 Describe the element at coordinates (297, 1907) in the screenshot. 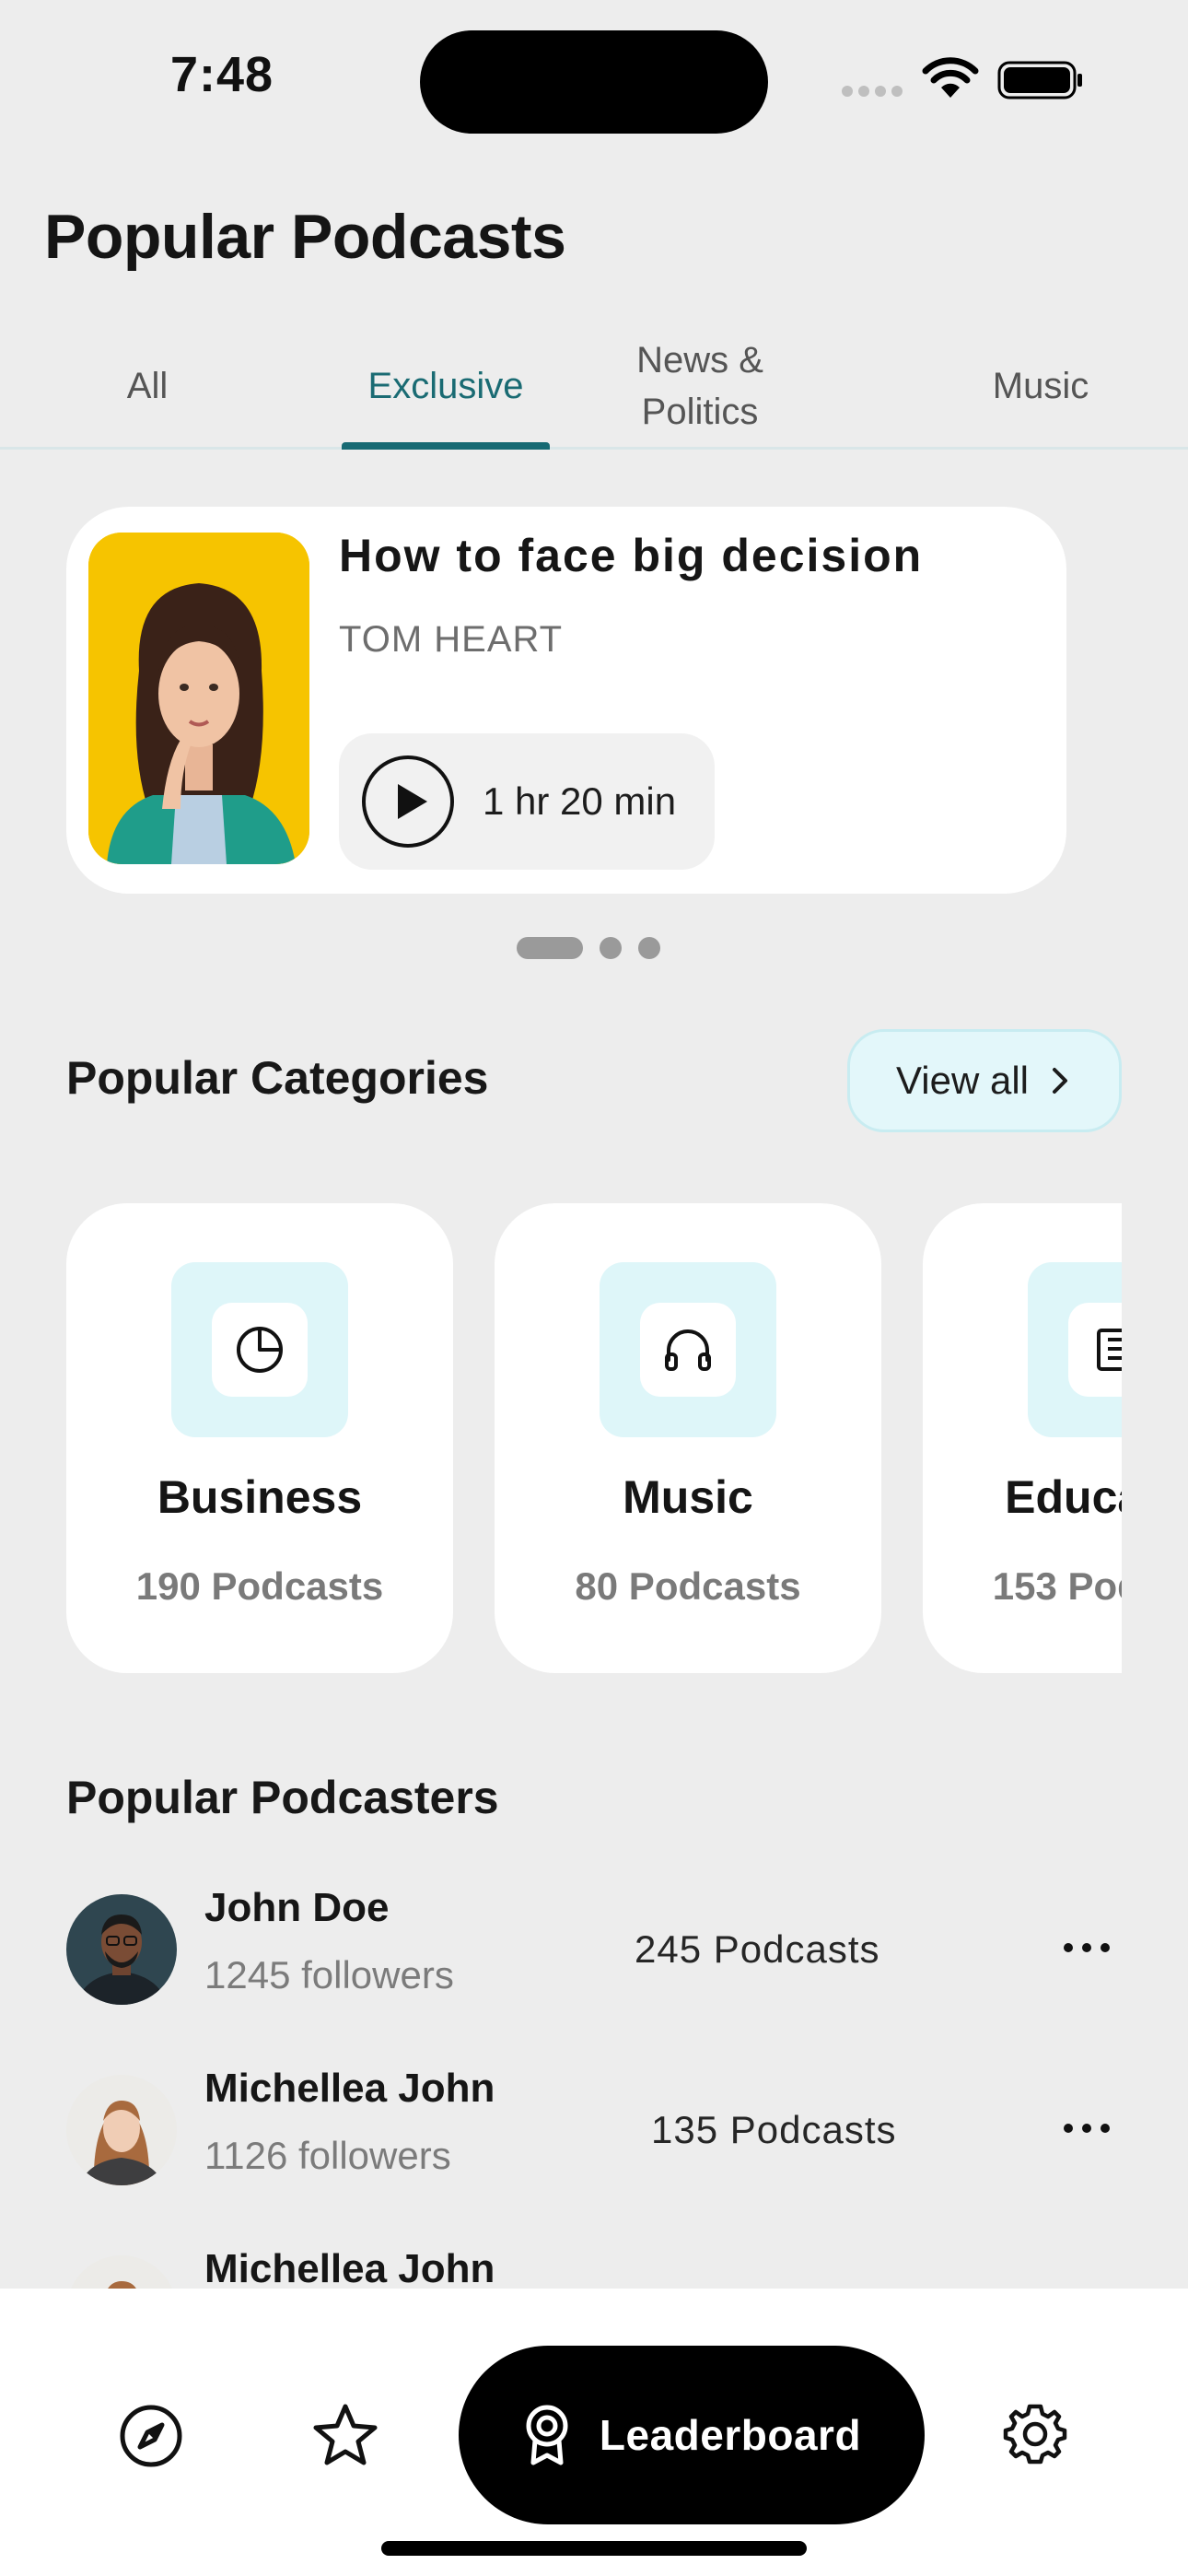

I see `podcaster-name: John Doe` at that location.